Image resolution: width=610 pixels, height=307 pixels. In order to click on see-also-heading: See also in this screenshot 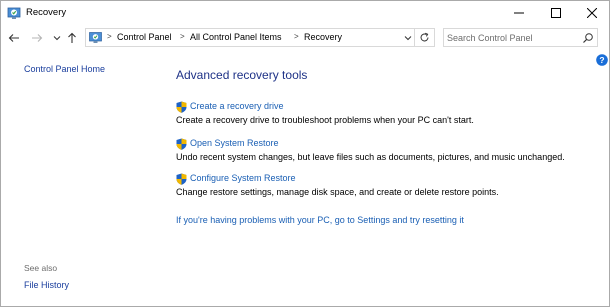, I will do `click(41, 268)`.